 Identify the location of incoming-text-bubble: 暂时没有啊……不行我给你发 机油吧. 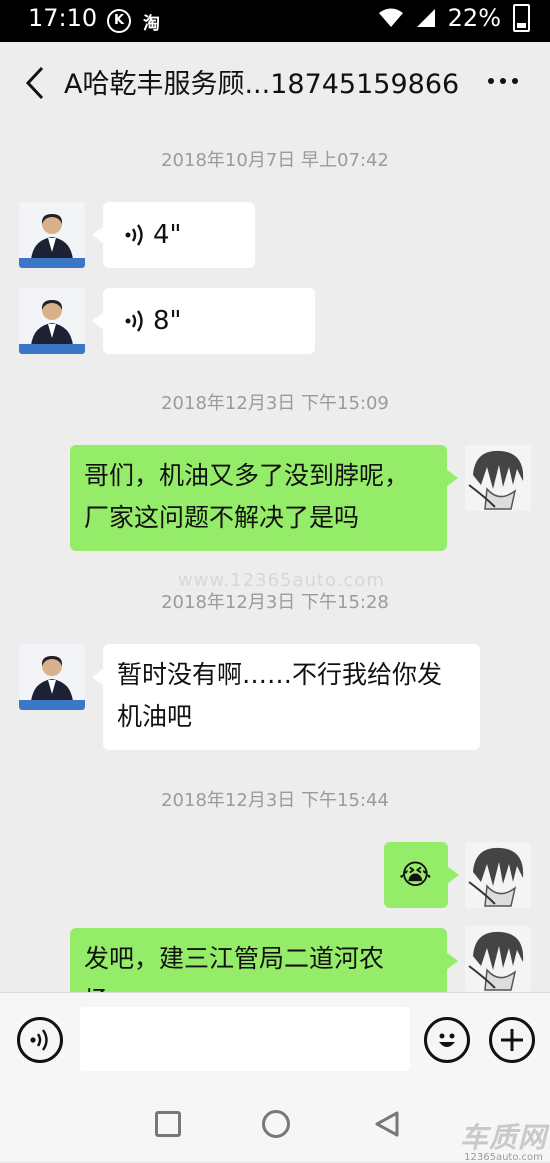
(286, 697).